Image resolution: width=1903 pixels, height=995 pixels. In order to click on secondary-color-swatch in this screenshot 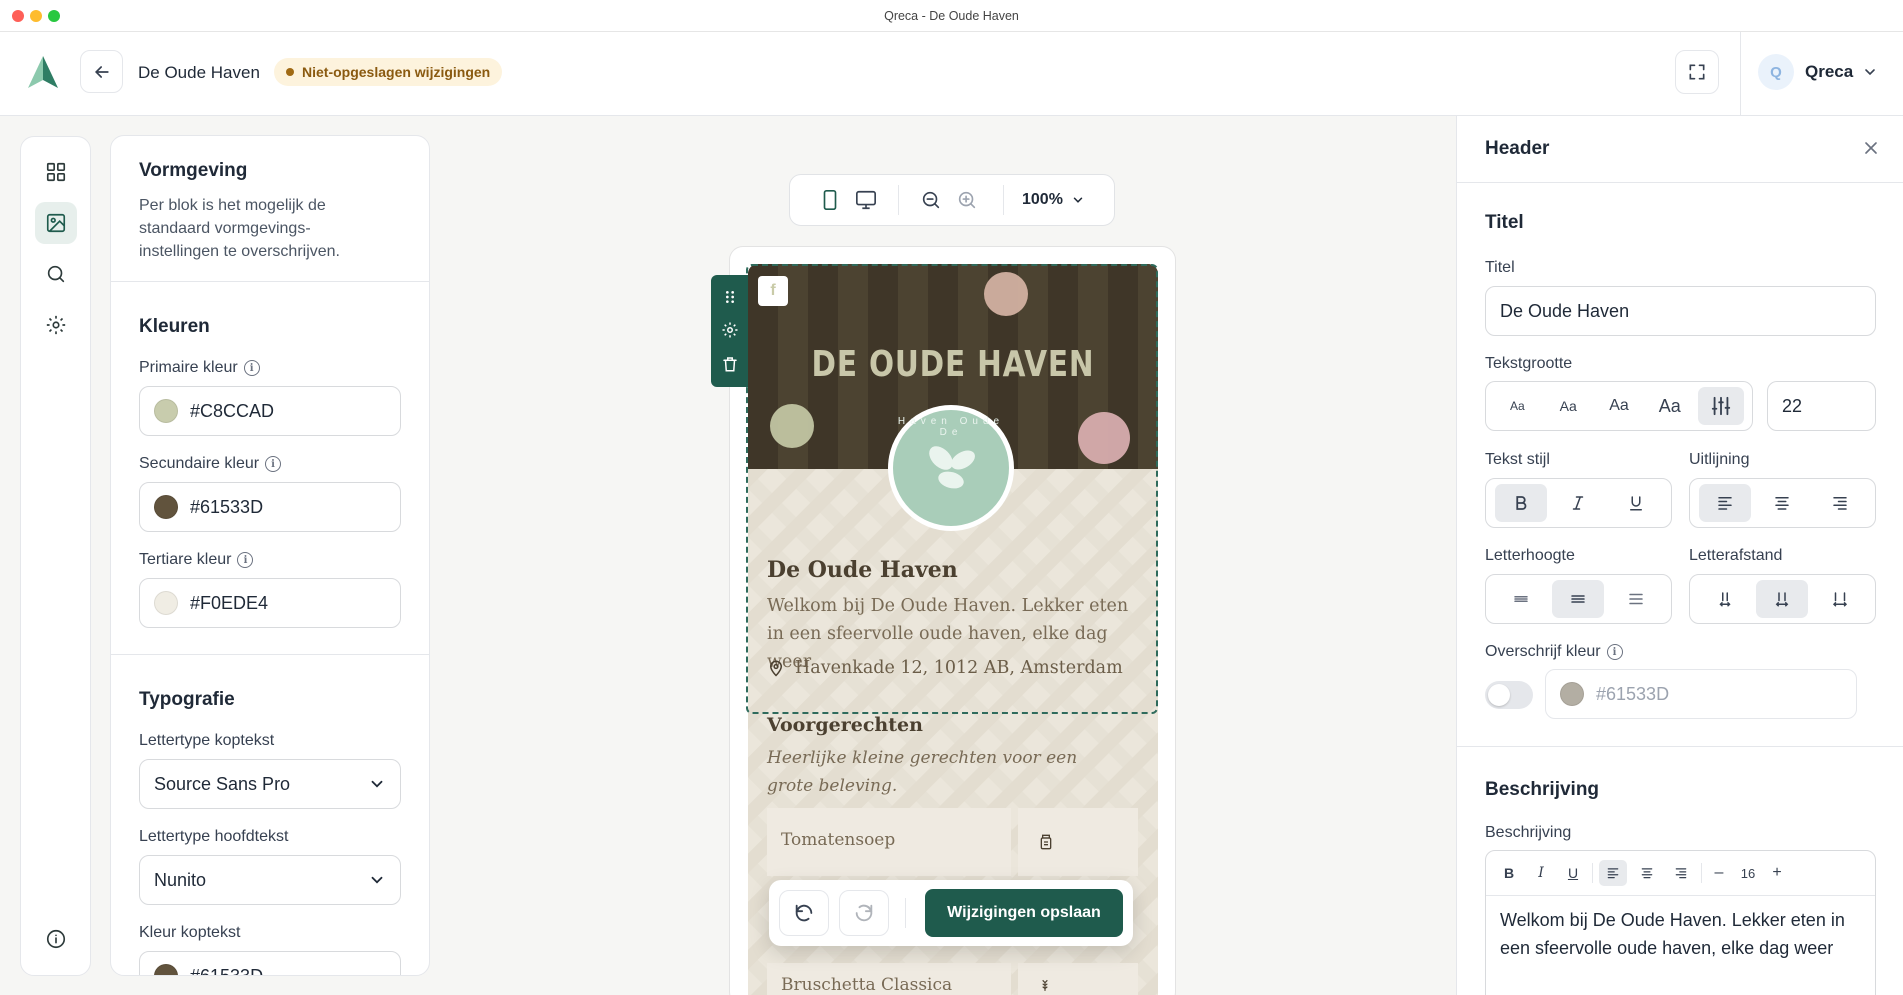, I will do `click(166, 507)`.